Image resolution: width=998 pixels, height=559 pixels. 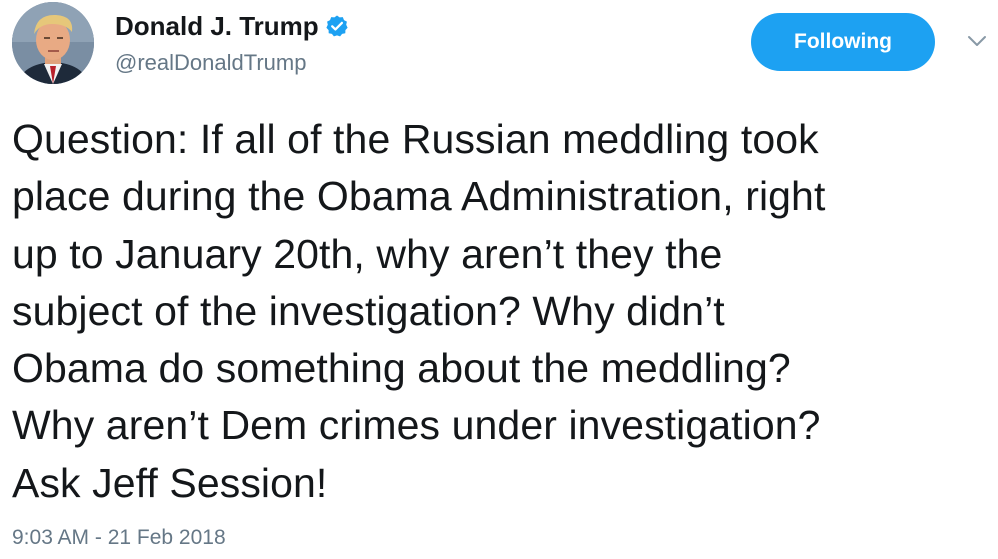 What do you see at coordinates (217, 26) in the screenshot?
I see `display-name: Donald J. Trump` at bounding box center [217, 26].